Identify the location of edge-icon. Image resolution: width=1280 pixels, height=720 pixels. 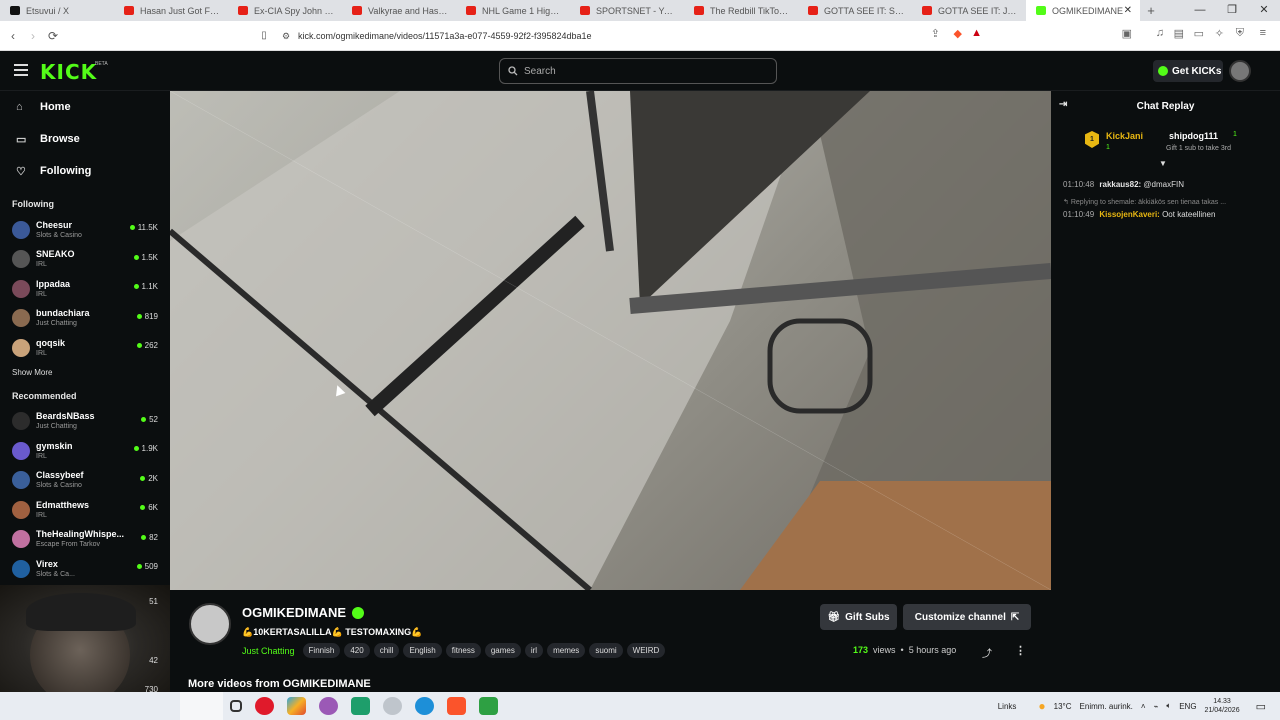
(424, 706).